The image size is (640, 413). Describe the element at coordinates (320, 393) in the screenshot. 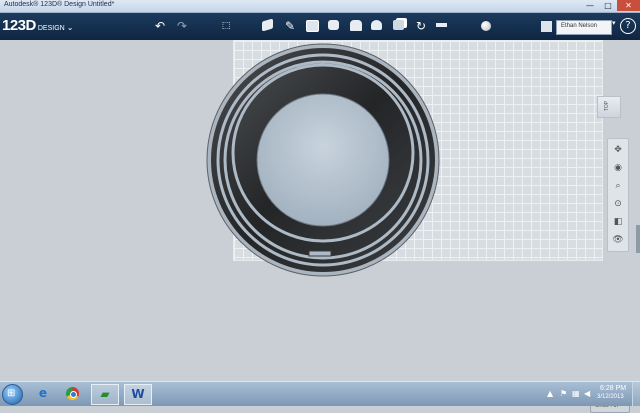

I see `windows-taskbar: ⊞ e ▰ W ▲ ⚑ ▦ ◀ 6:28 PM 3/12/2013` at that location.